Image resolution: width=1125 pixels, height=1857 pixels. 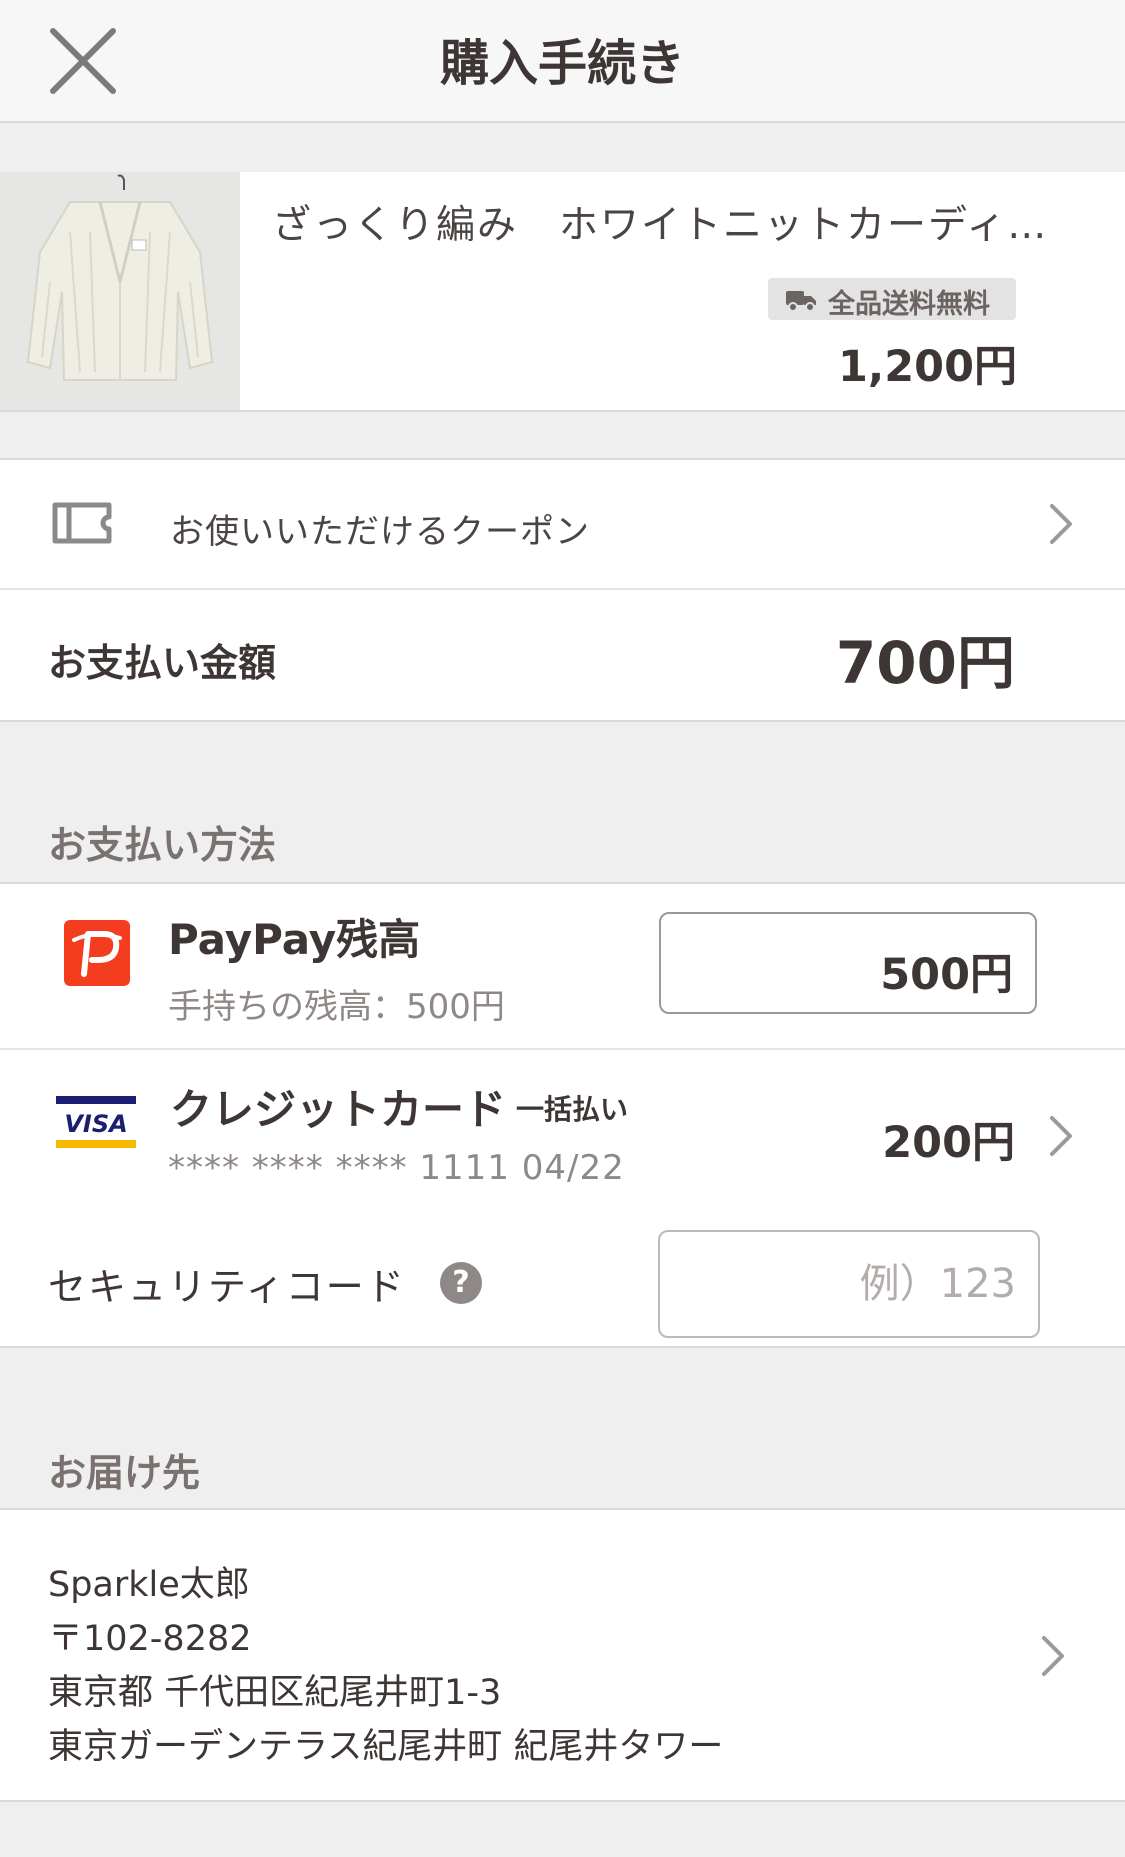 I want to click on total-label: お支払い金額, so click(x=162, y=663).